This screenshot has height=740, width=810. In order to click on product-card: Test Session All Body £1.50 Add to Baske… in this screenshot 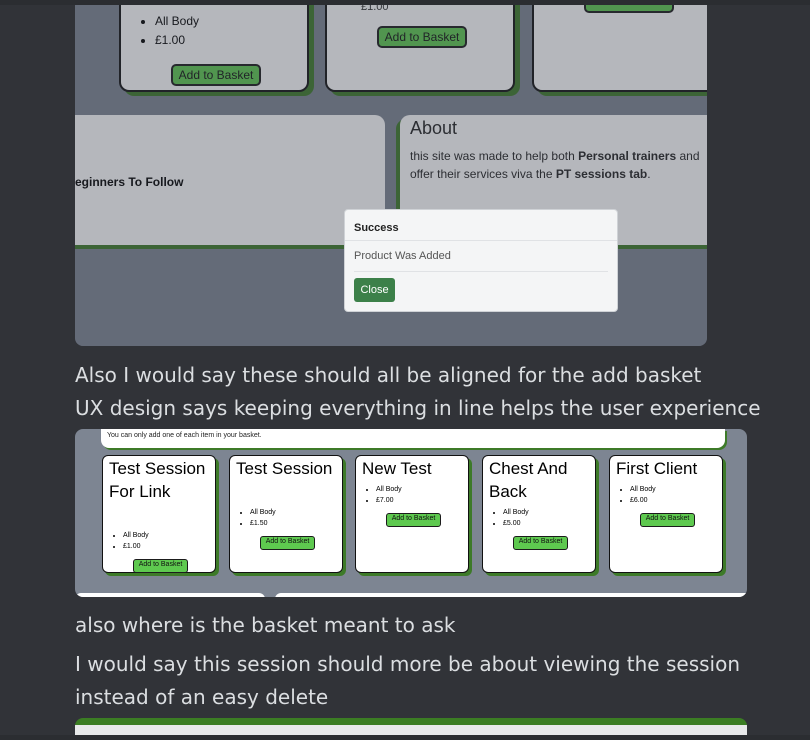, I will do `click(286, 514)`.